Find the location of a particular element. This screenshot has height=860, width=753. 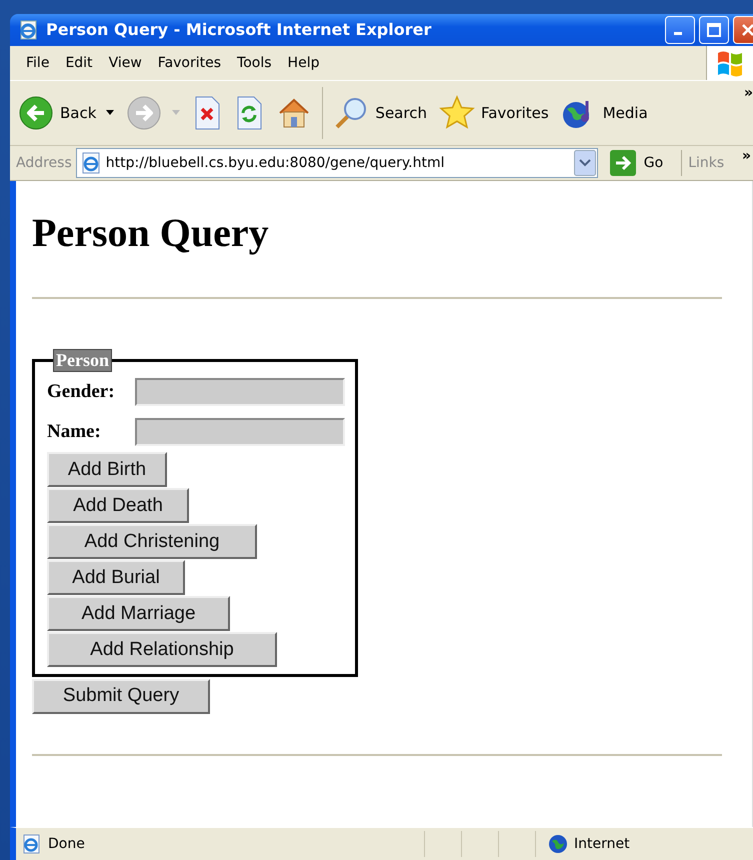

add-button: Add Burial is located at coordinates (116, 578).